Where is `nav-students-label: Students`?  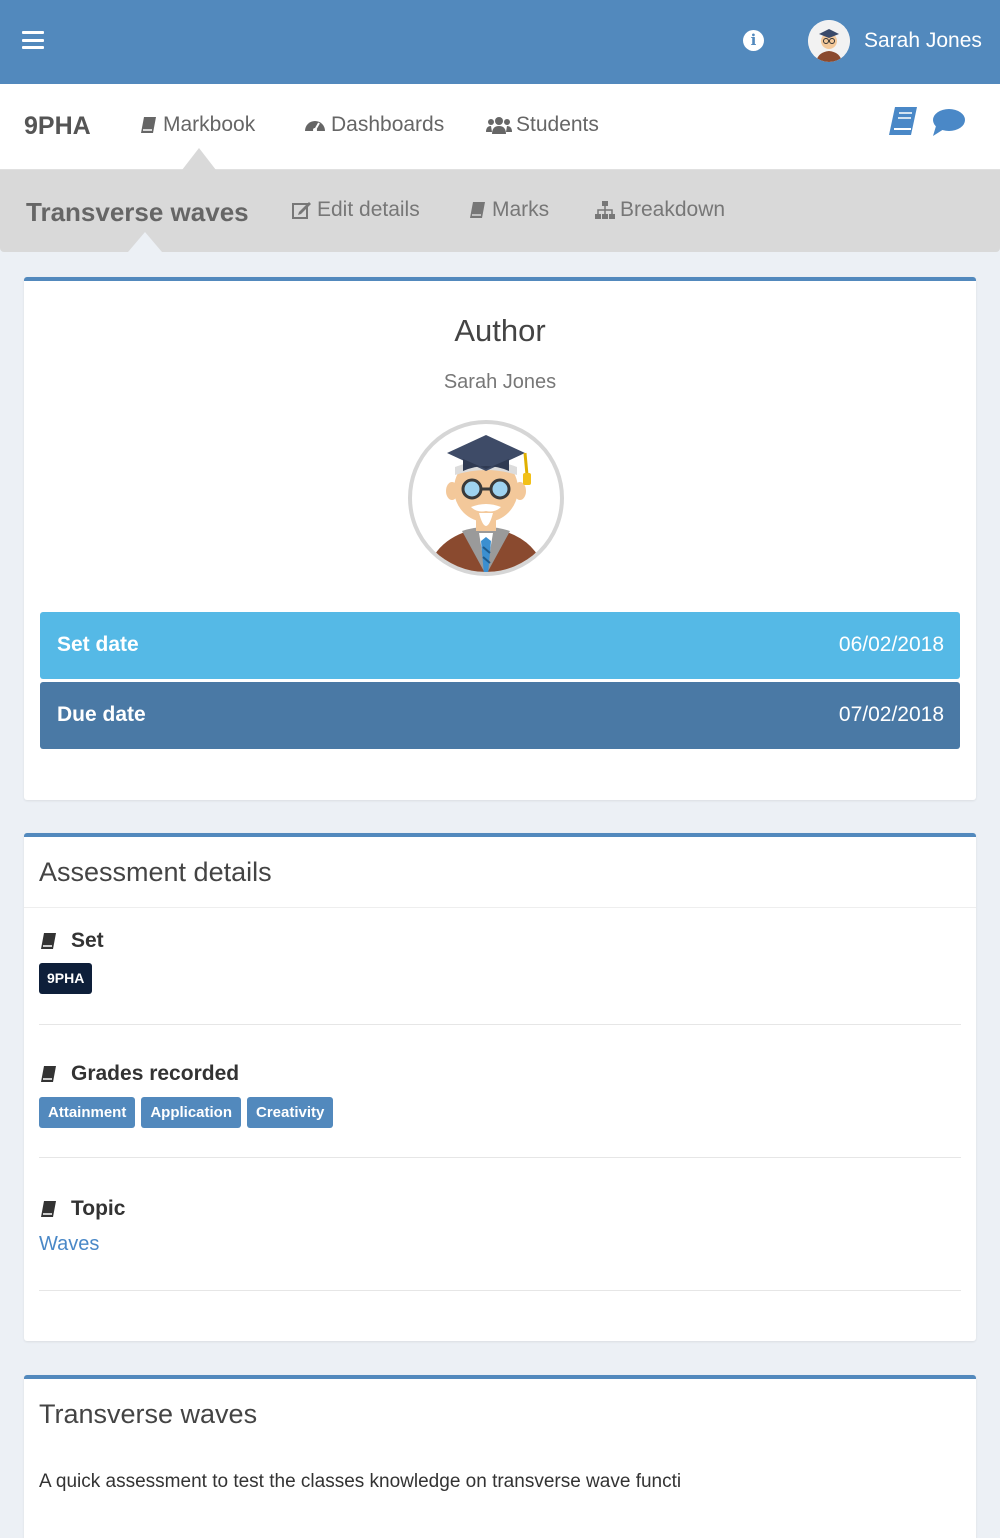 nav-students-label: Students is located at coordinates (557, 124).